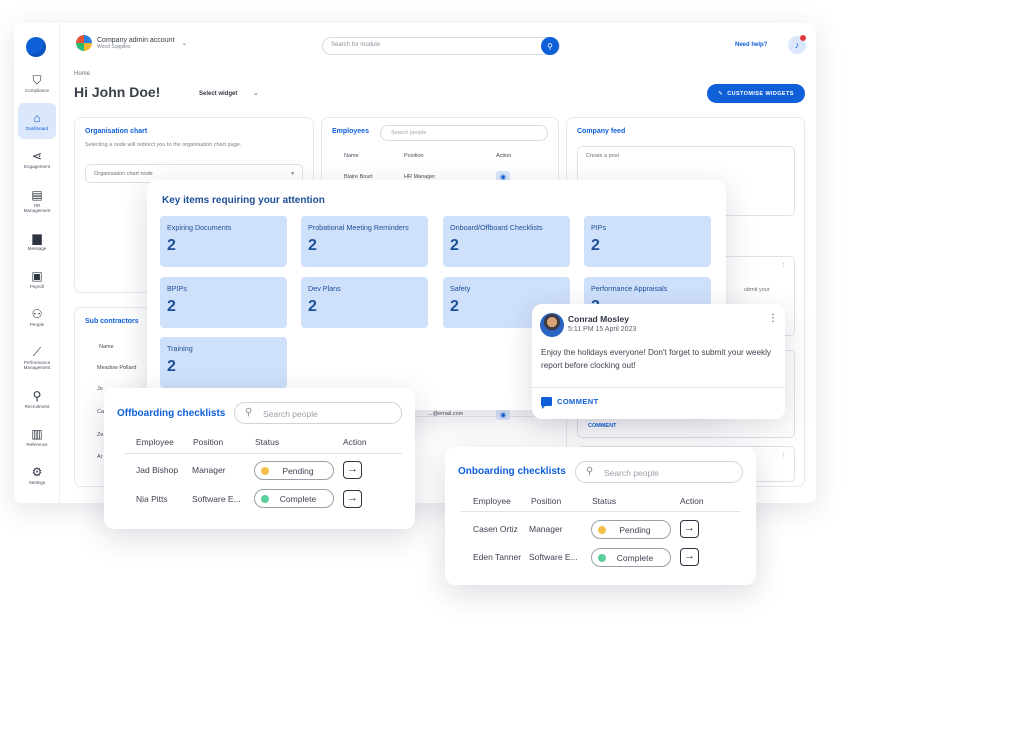 The image size is (1024, 749). I want to click on chart-line-icon: ⟋, so click(37, 352).